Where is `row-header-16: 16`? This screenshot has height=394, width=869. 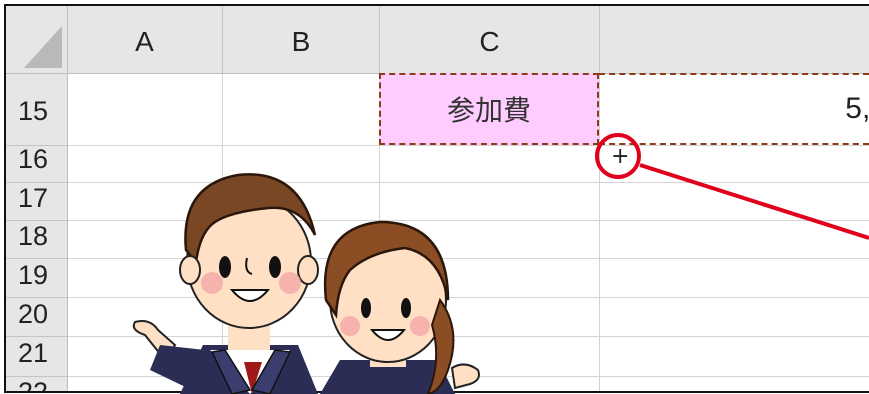 row-header-16: 16 is located at coordinates (36, 159).